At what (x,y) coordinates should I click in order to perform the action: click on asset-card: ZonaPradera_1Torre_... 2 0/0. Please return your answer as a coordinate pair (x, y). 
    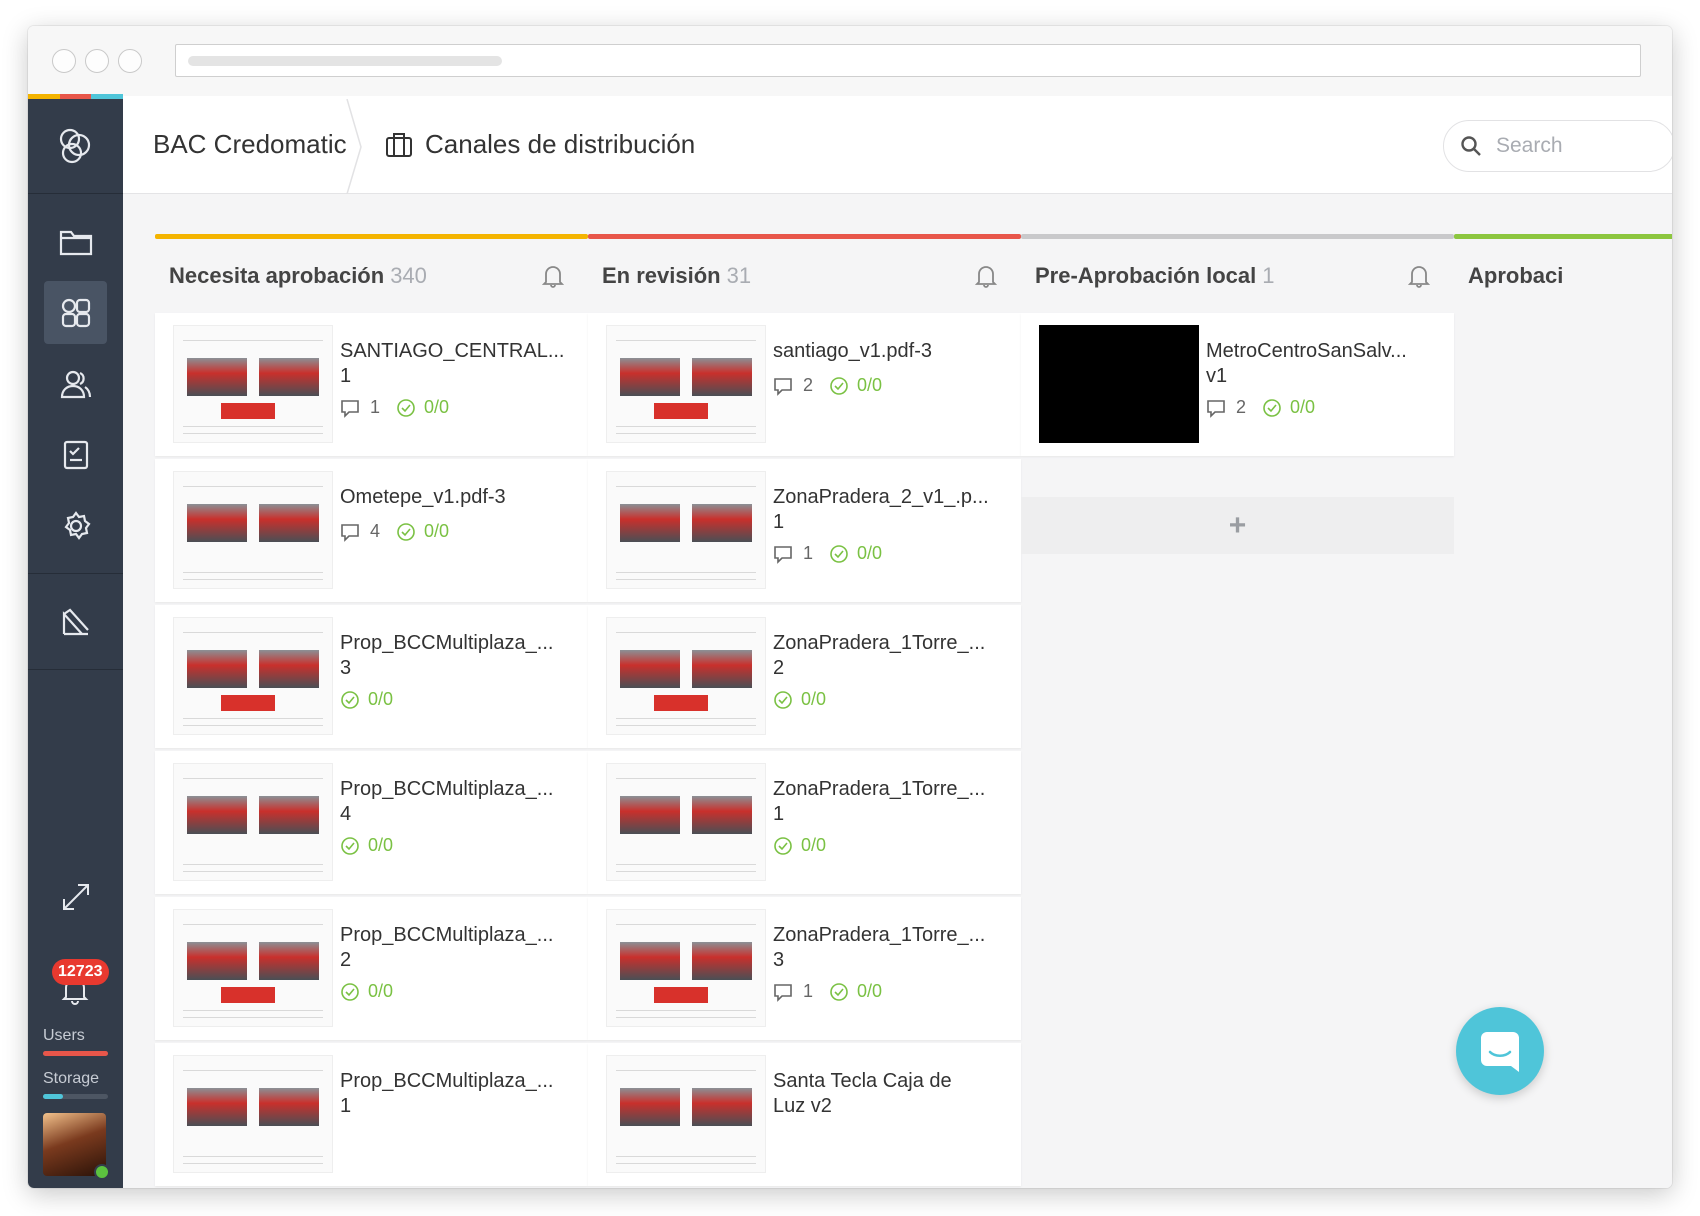
    Looking at the image, I should click on (804, 676).